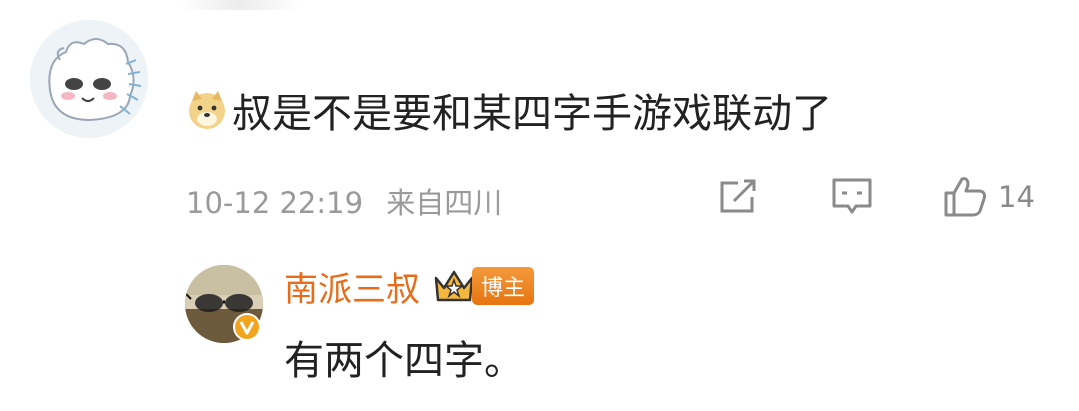  What do you see at coordinates (275, 203) in the screenshot?
I see `comment-date: 10-12 22:19` at bounding box center [275, 203].